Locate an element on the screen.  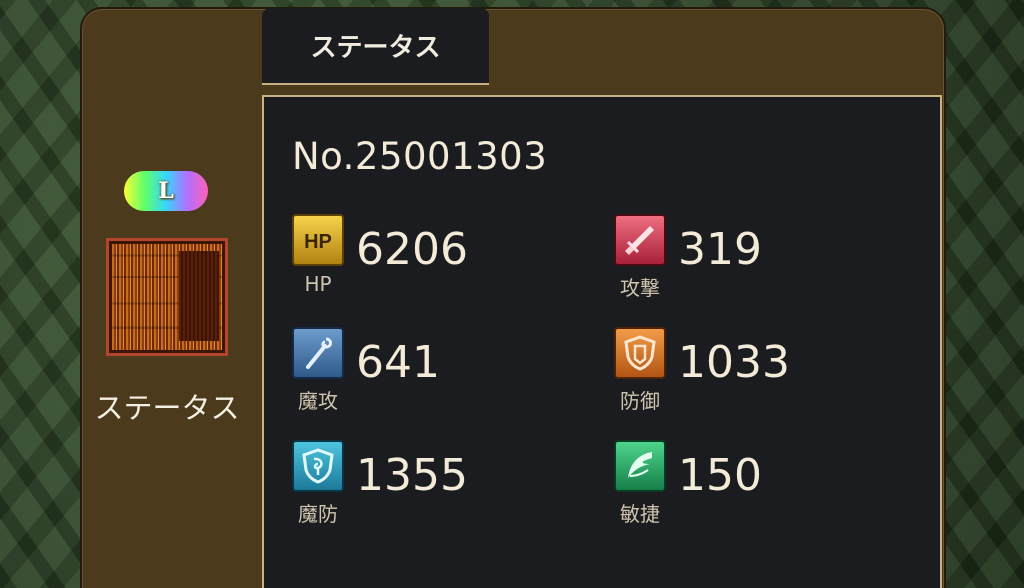
sword-icon is located at coordinates (640, 240).